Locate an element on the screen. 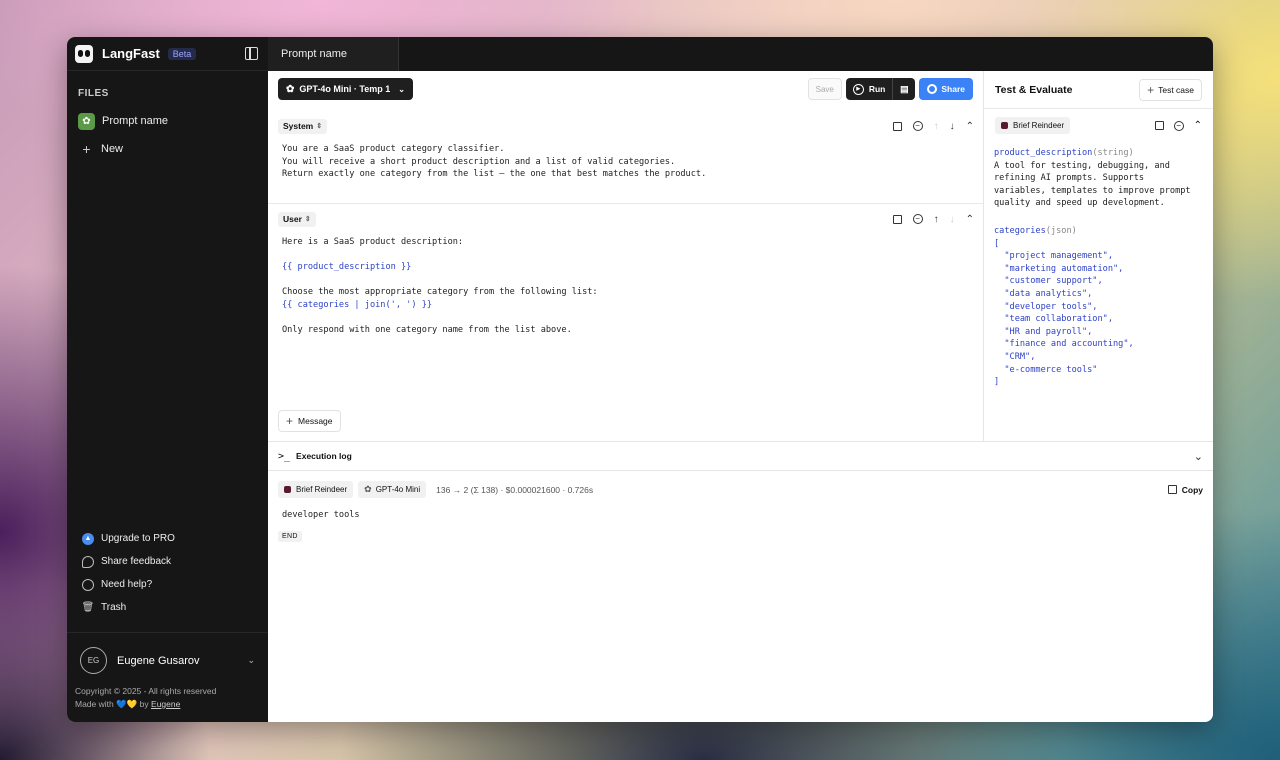  model-label: GPT-4o Mini · Temp 1 is located at coordinates (345, 89).